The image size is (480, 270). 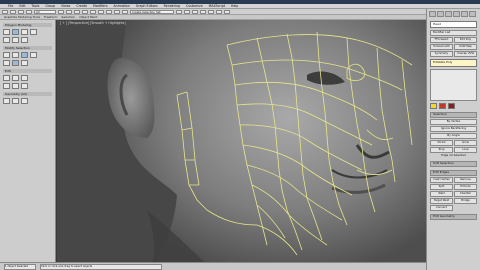 I want to click on weld-button: Weld, so click(x=441, y=194).